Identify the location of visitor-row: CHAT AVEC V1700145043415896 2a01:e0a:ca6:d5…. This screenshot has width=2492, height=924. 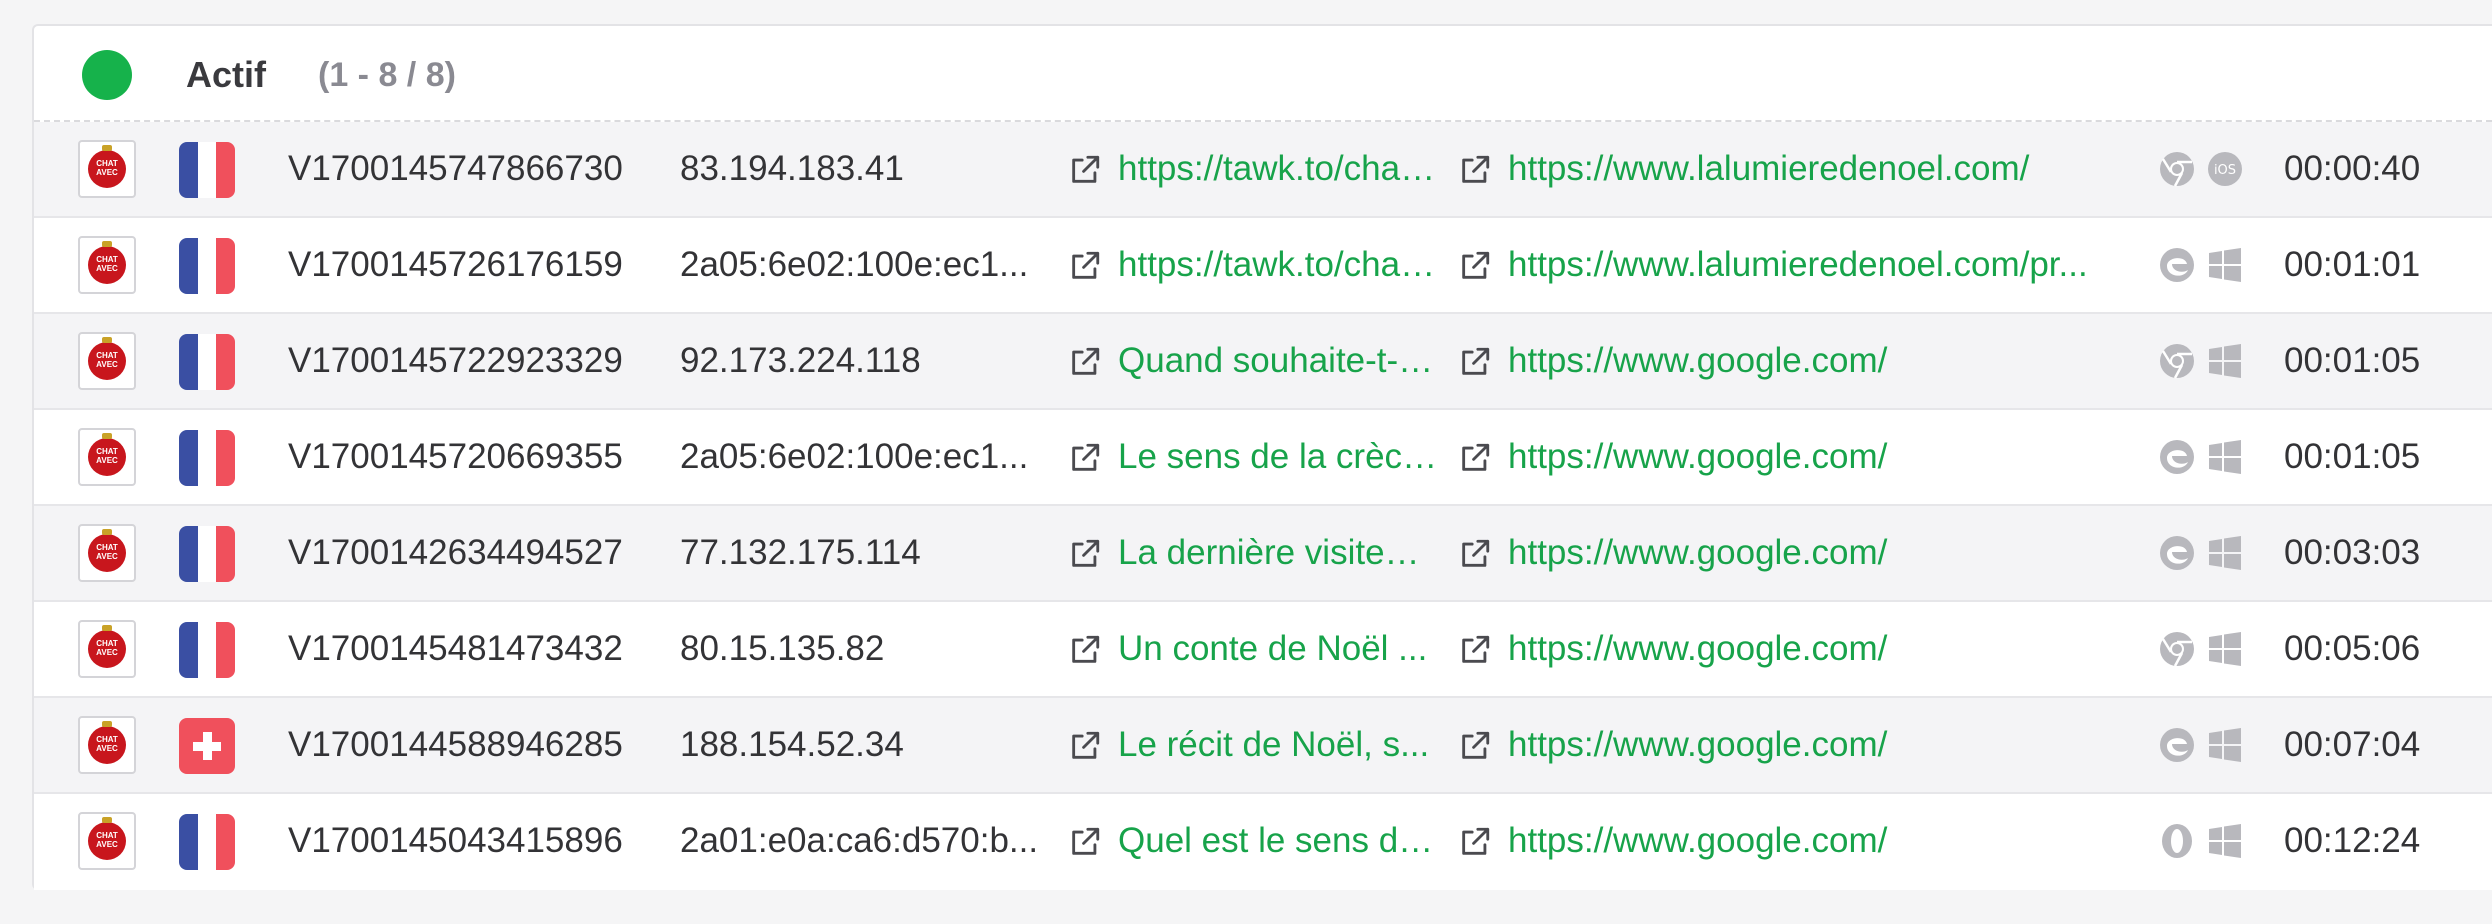
(1263, 842).